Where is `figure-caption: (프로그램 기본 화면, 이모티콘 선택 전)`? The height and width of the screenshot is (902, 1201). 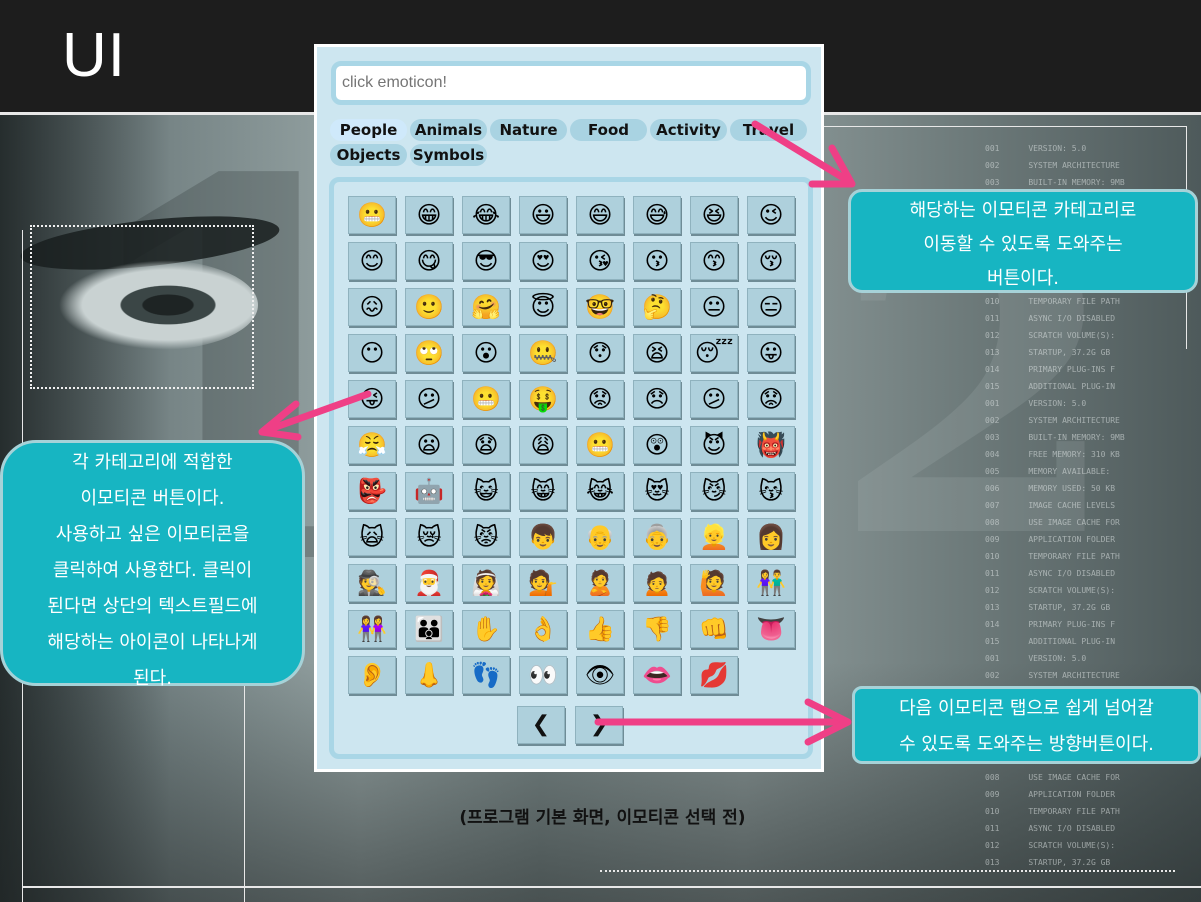 figure-caption: (프로그램 기본 화면, 이모티콘 선택 전) is located at coordinates (602, 818).